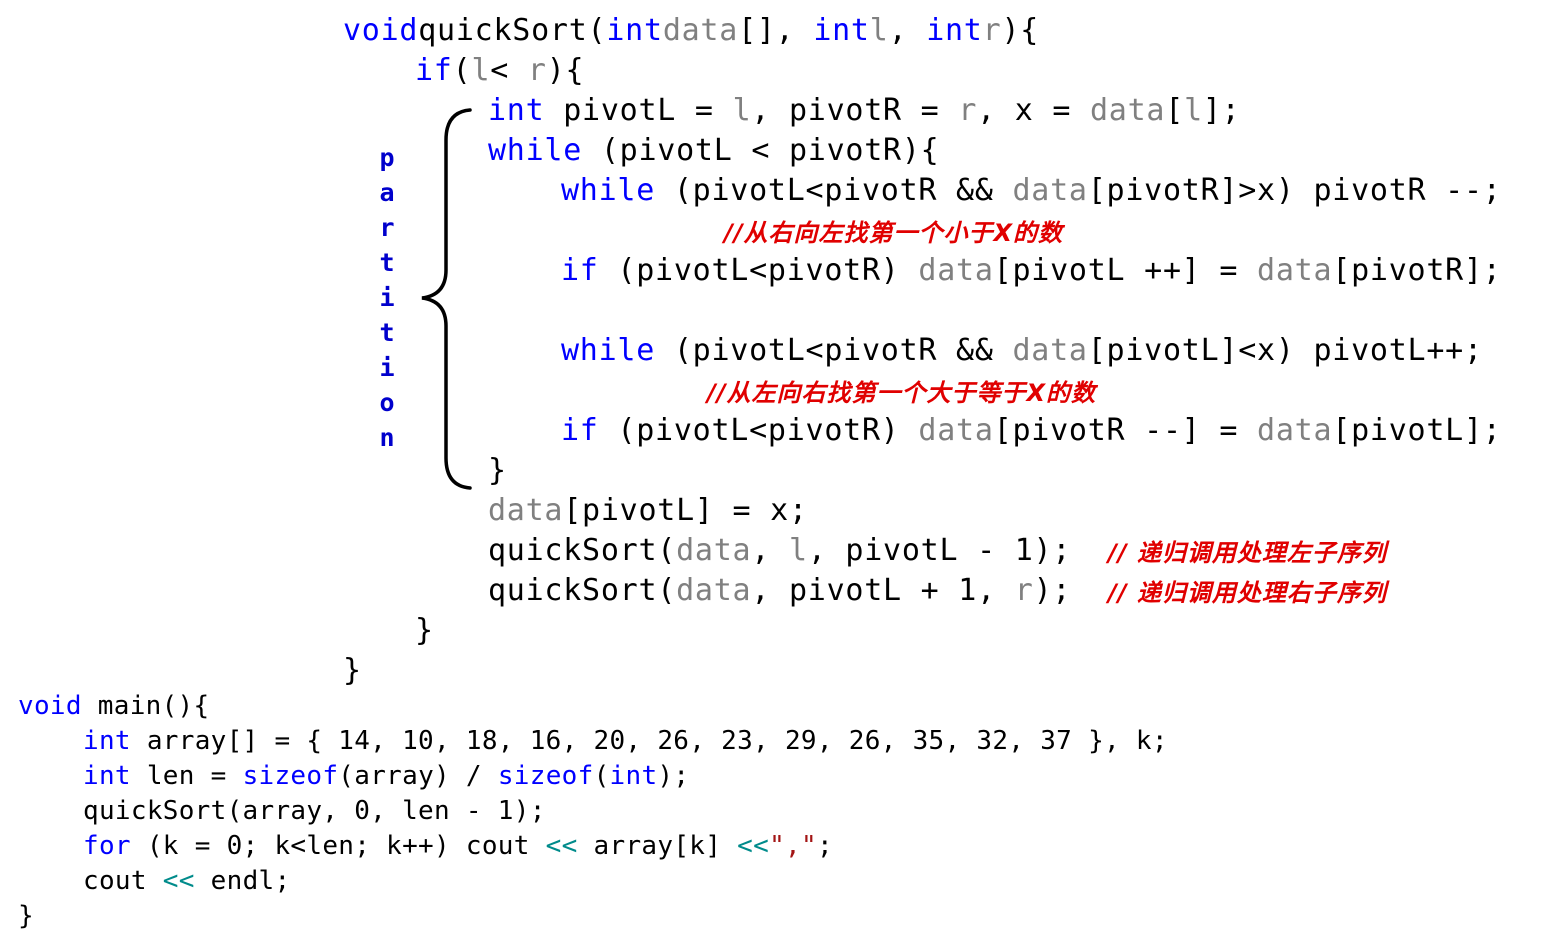  I want to click on code-line: if(l< r){, so click(499, 71).